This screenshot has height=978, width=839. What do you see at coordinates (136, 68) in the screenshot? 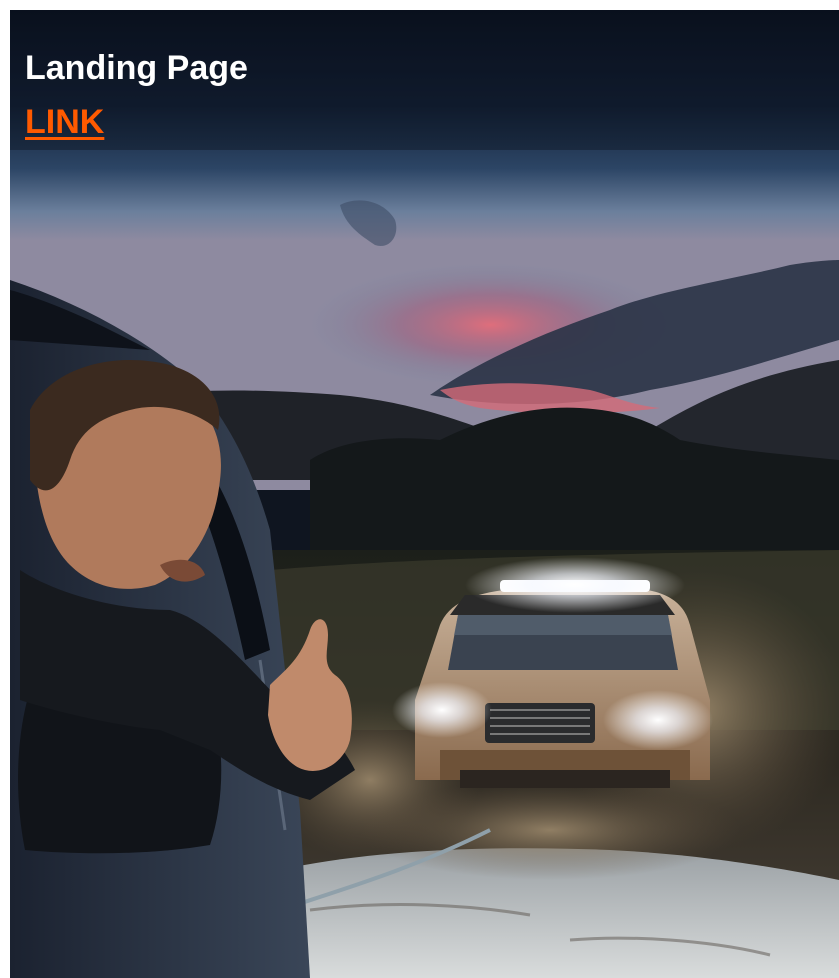
I see `page-title: Landing Page` at bounding box center [136, 68].